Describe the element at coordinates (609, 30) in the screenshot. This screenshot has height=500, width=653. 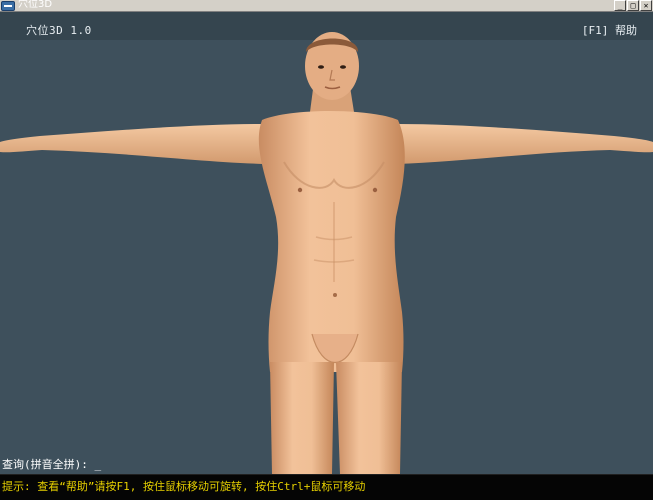
I see `help-hint: [F1] 帮助` at that location.